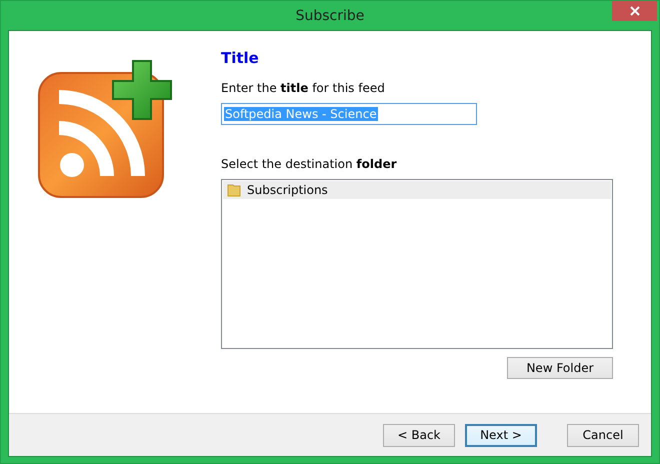 The width and height of the screenshot is (660, 464). Describe the element at coordinates (419, 435) in the screenshot. I see `wizard-button: < Back` at that location.